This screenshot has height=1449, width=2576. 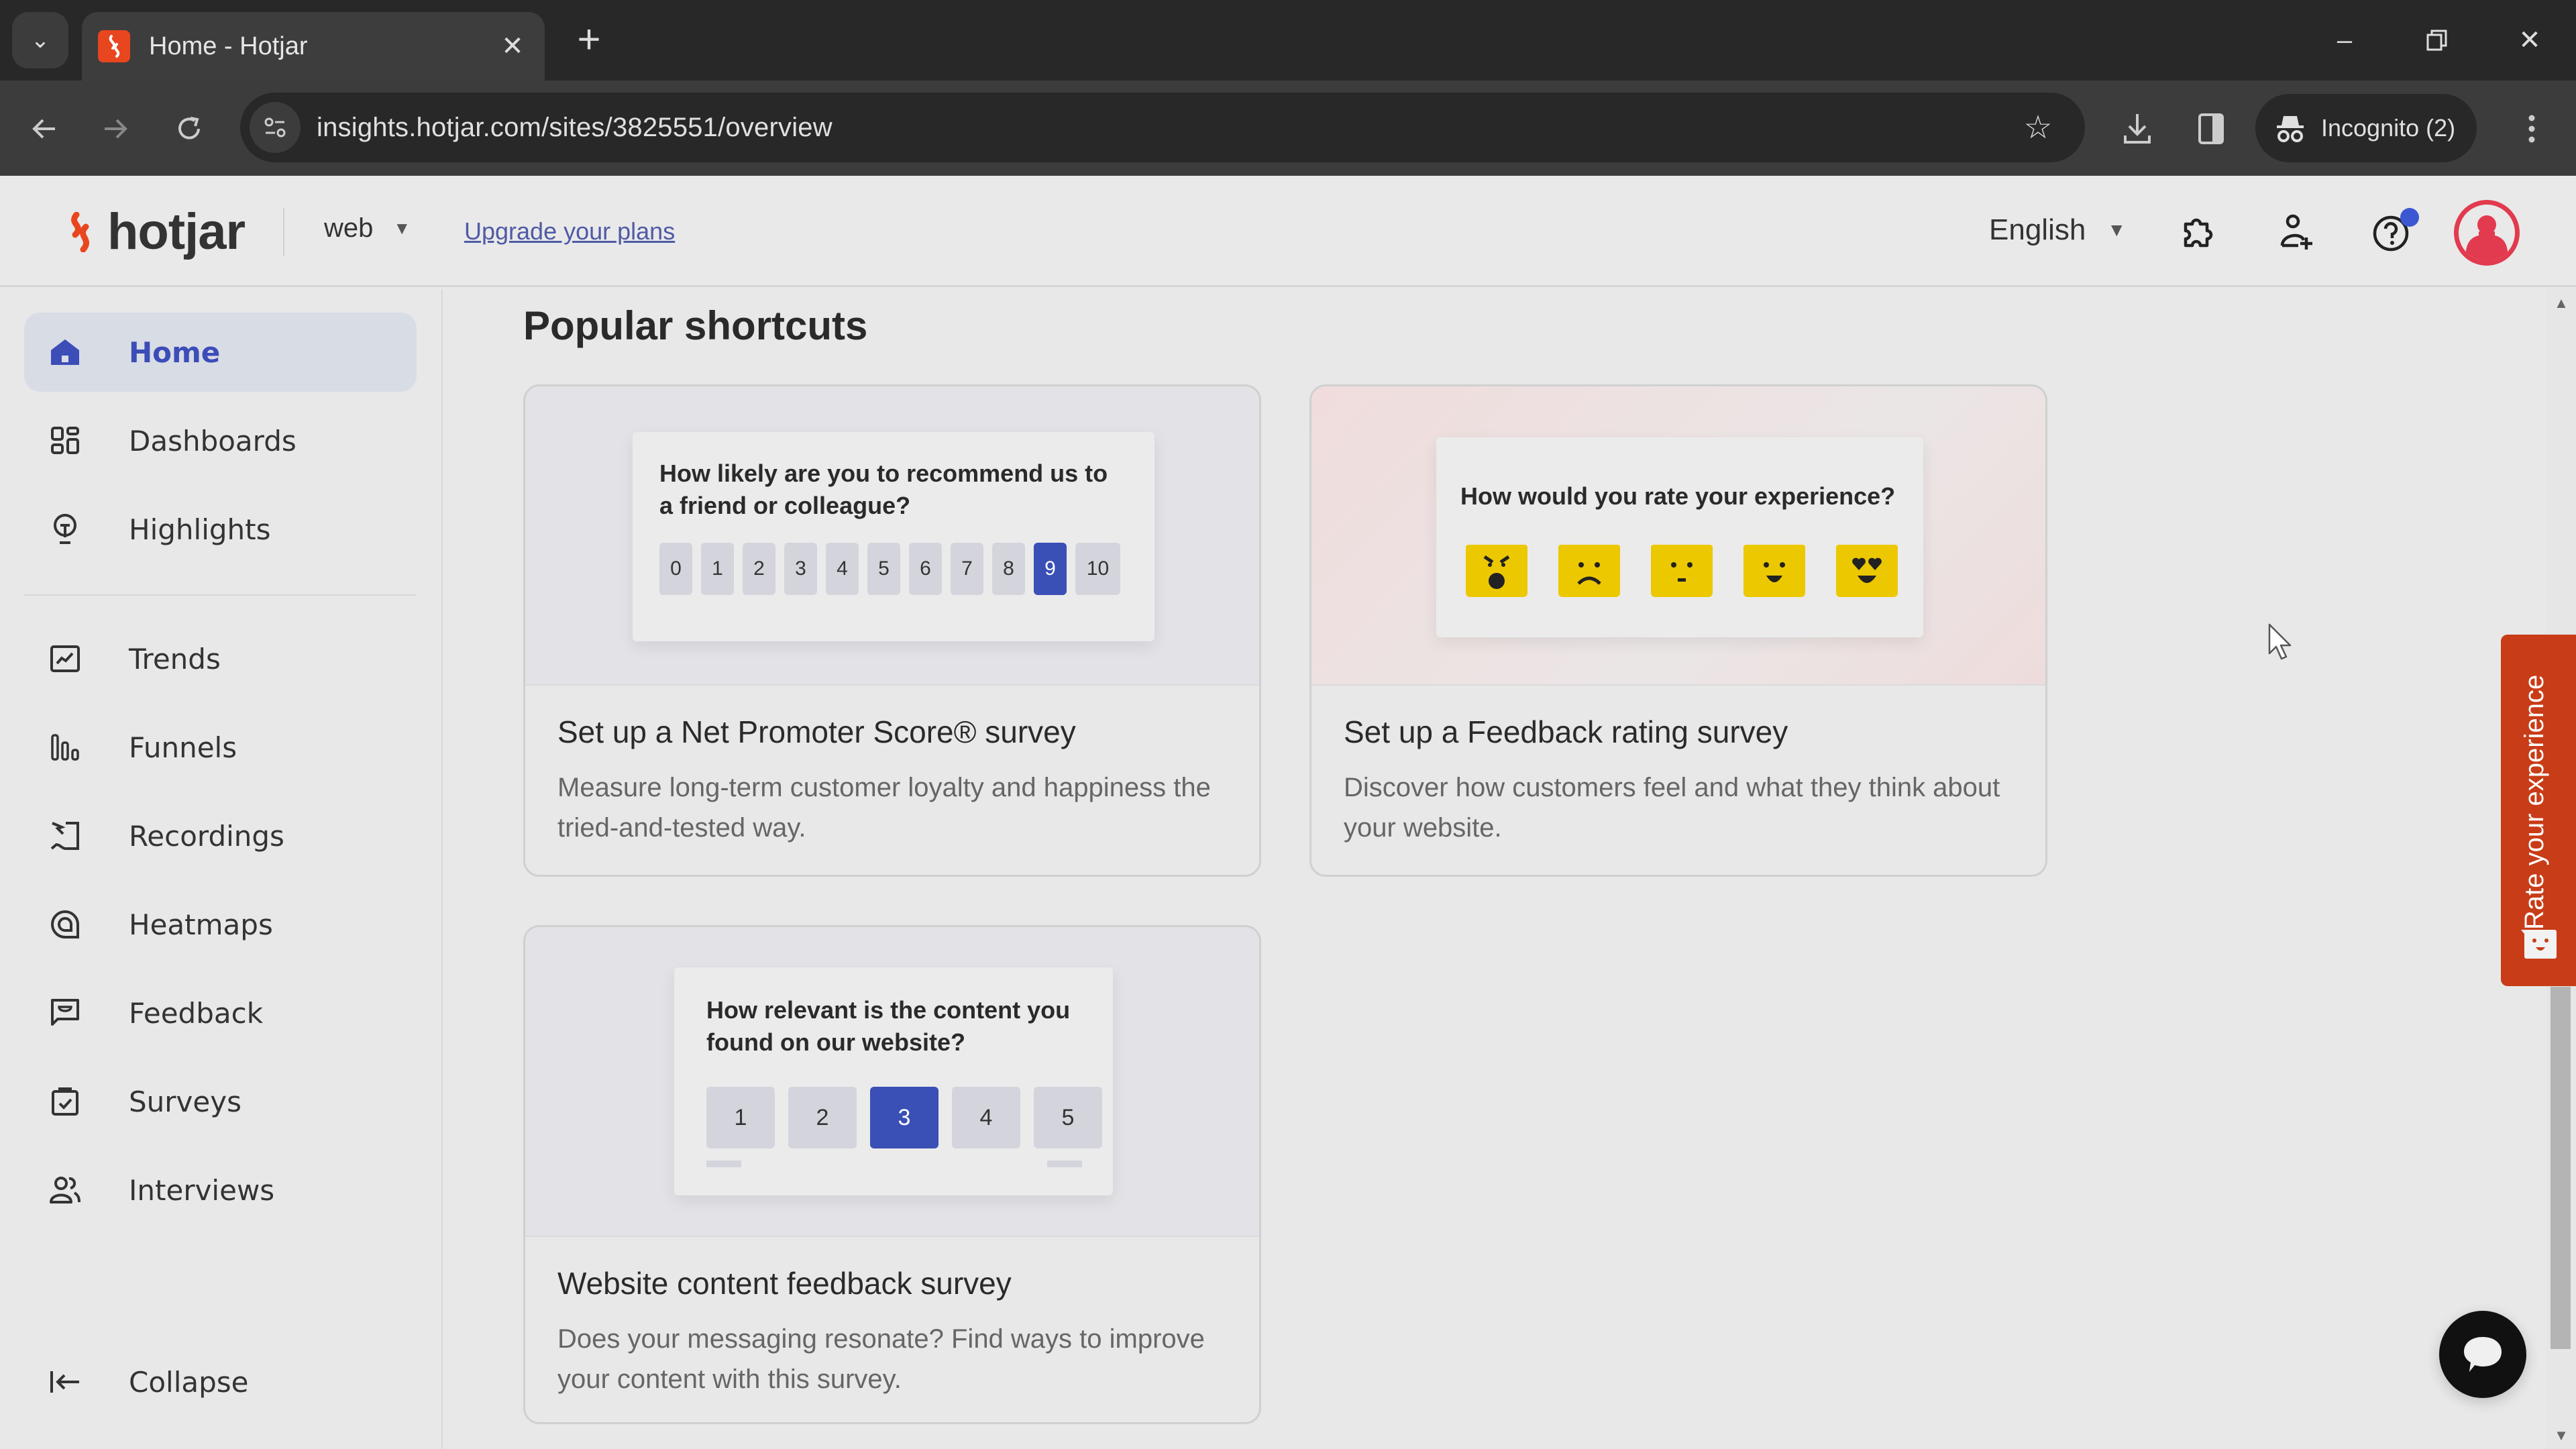 I want to click on user-avatar-icon, so click(x=2486, y=238).